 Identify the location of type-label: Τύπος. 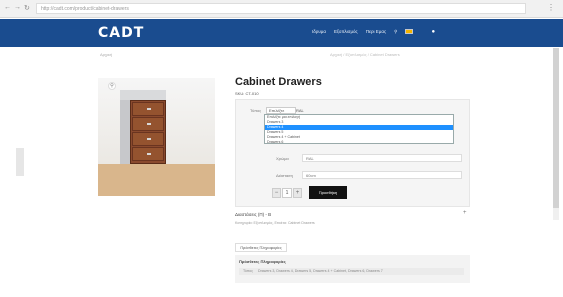
(256, 110).